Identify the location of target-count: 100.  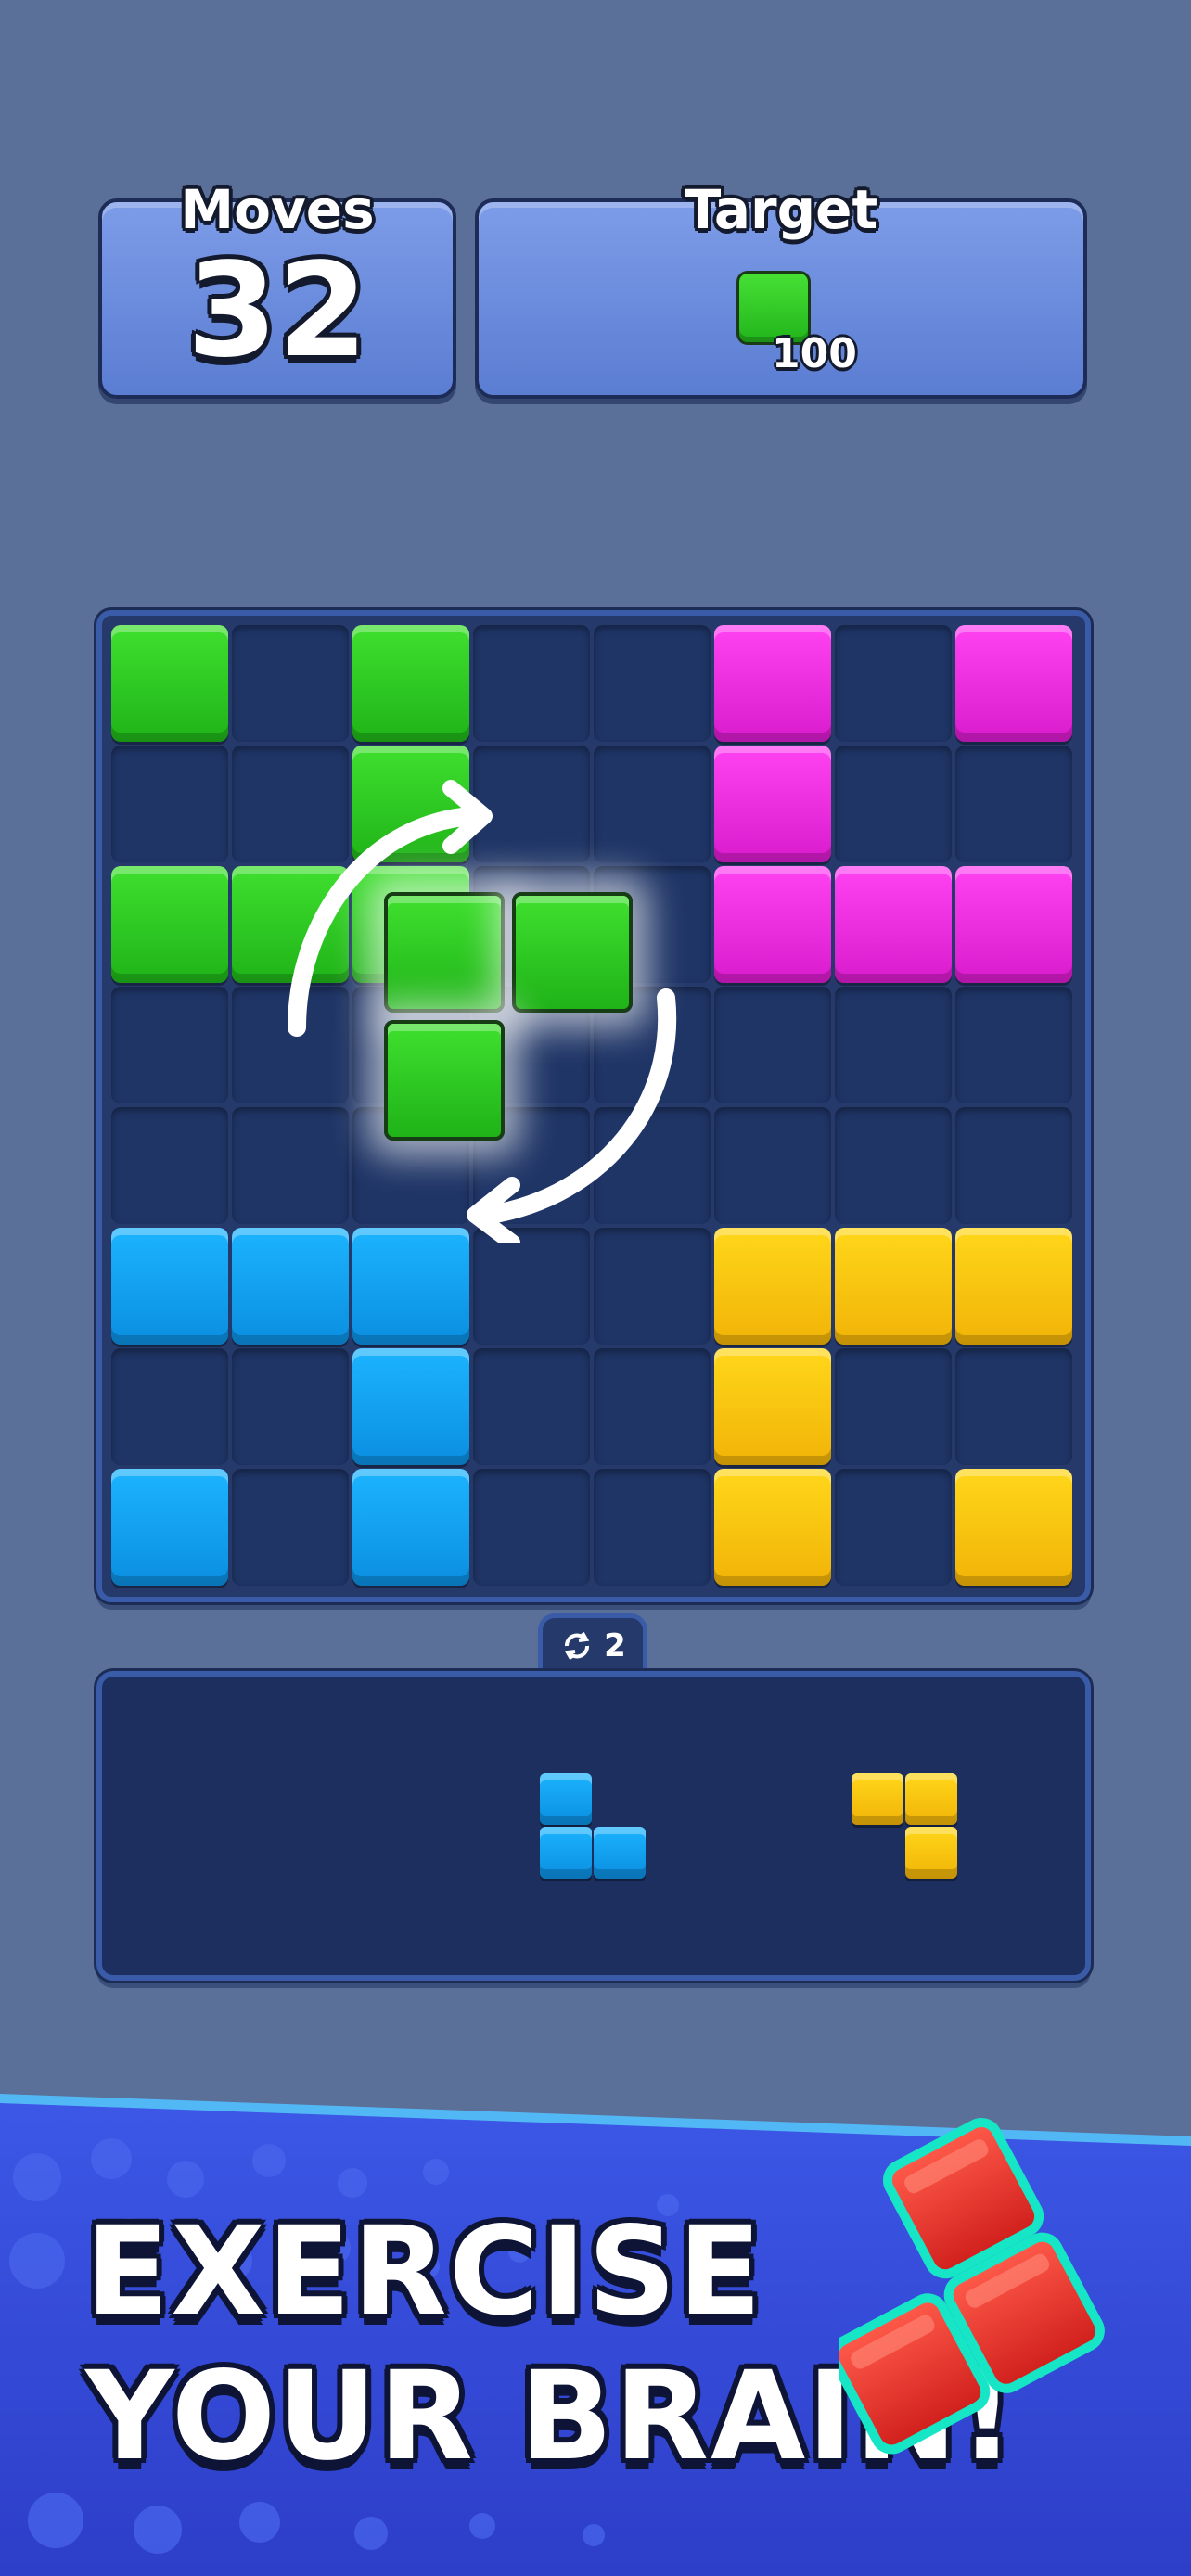
(814, 353).